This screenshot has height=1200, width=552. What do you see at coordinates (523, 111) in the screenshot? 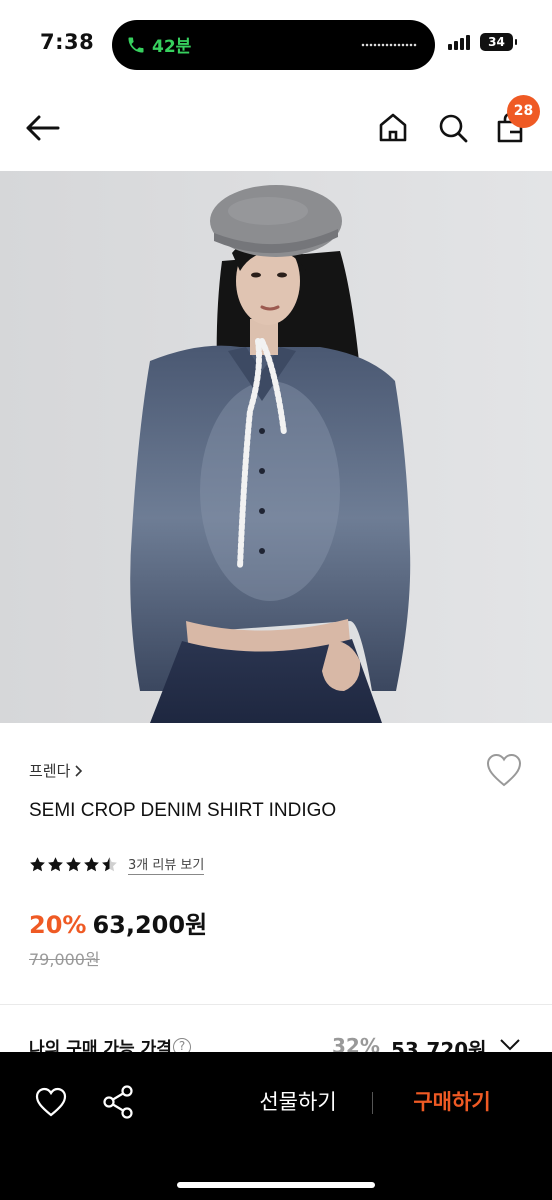
I see `cart-count-badge: 28` at bounding box center [523, 111].